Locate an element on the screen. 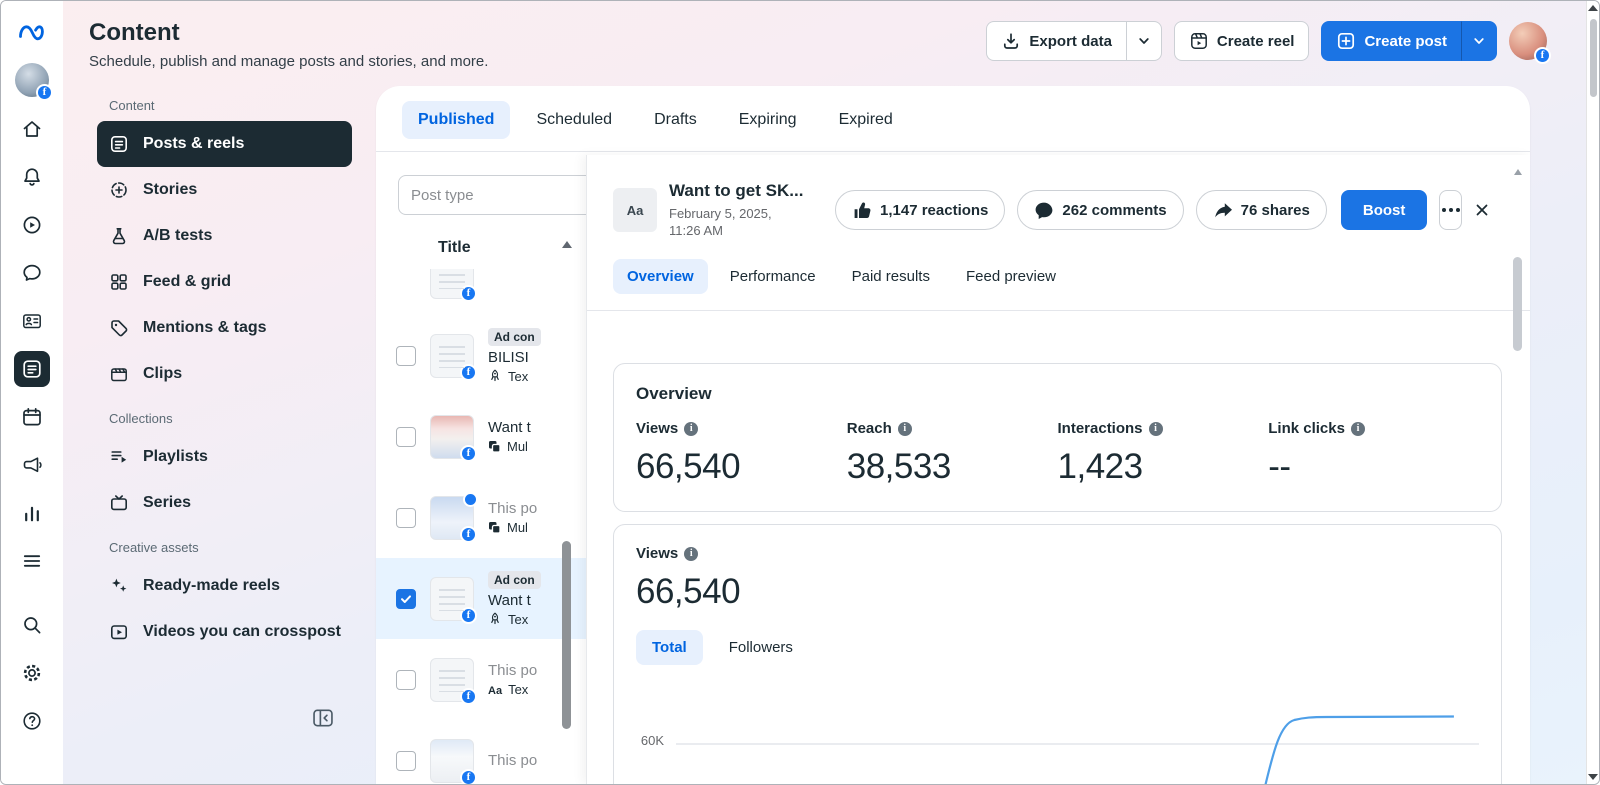  post-row: Ad con BILISI Tex is located at coordinates (481, 355).